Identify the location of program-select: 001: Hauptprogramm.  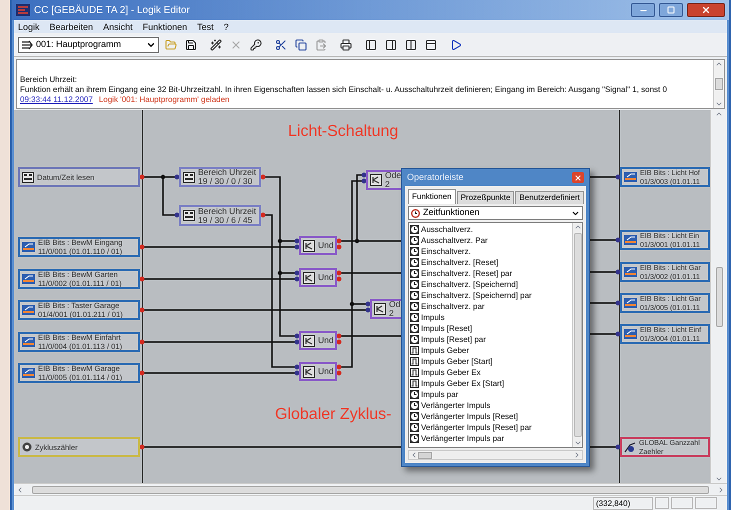
(88, 44).